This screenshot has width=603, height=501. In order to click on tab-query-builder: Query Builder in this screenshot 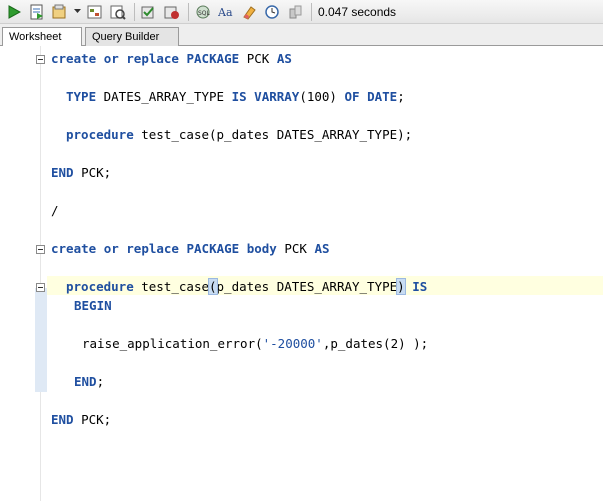, I will do `click(132, 36)`.